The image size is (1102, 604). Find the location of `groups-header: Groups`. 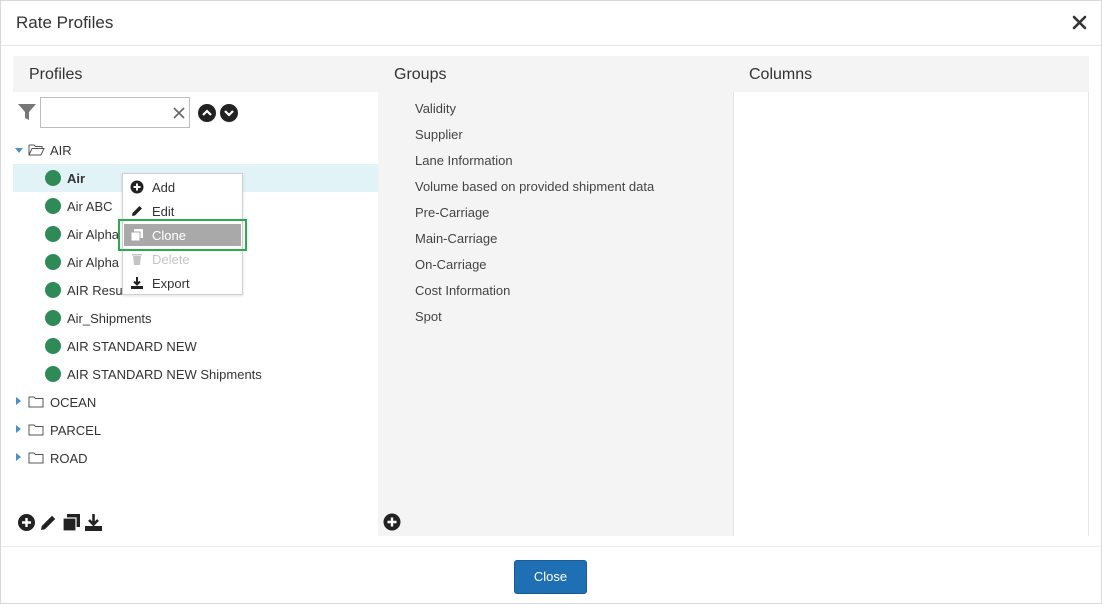

groups-header: Groups is located at coordinates (555, 74).